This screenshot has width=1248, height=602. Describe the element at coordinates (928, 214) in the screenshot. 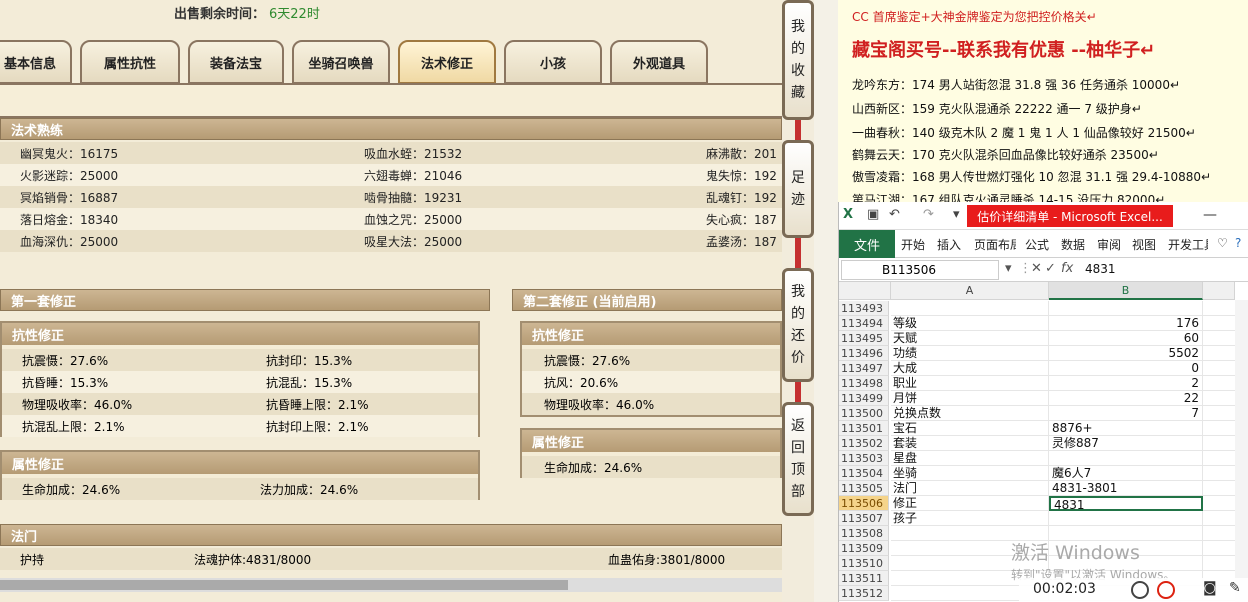

I see `redo-icon: ↷` at that location.